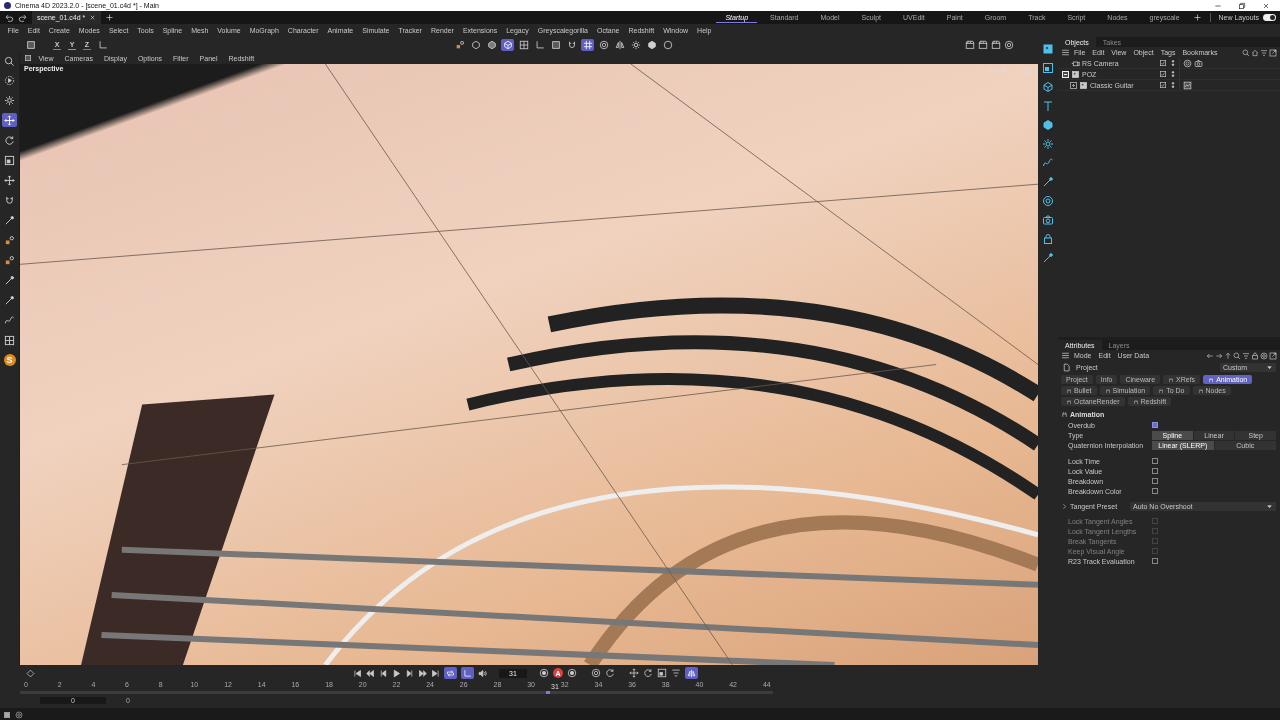 This screenshot has height=720, width=1280. I want to click on live-select-icon, so click(9, 80).